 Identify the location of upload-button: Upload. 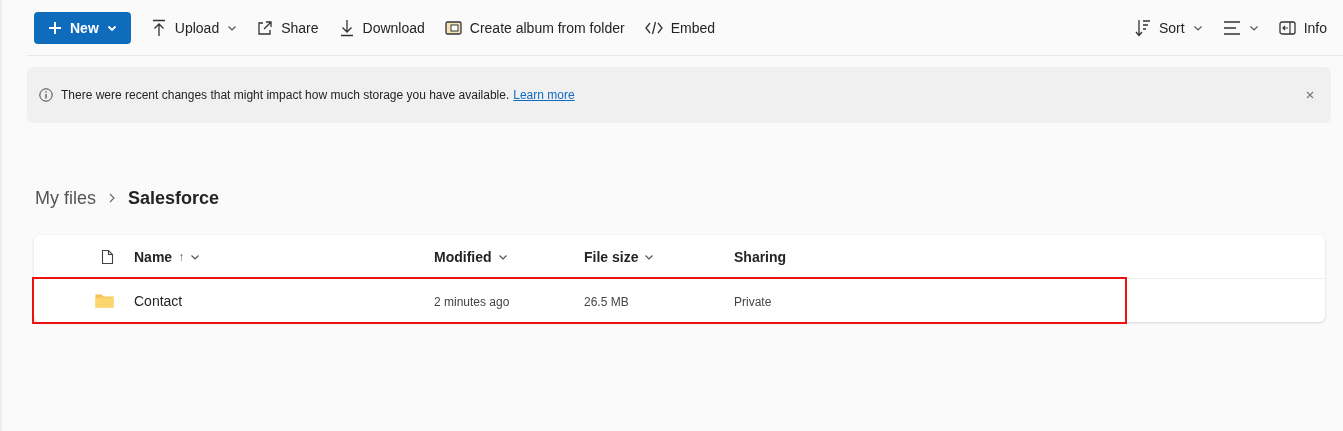
(194, 27).